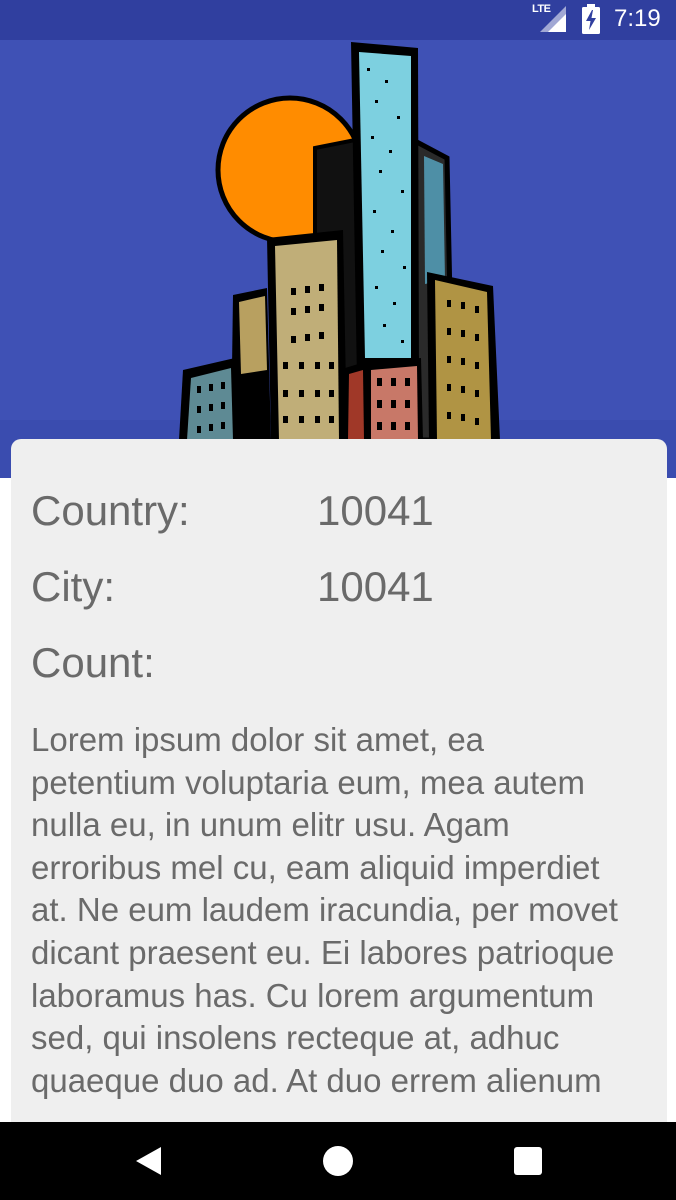  Describe the element at coordinates (93, 662) in the screenshot. I see `count-label: Count:` at that location.